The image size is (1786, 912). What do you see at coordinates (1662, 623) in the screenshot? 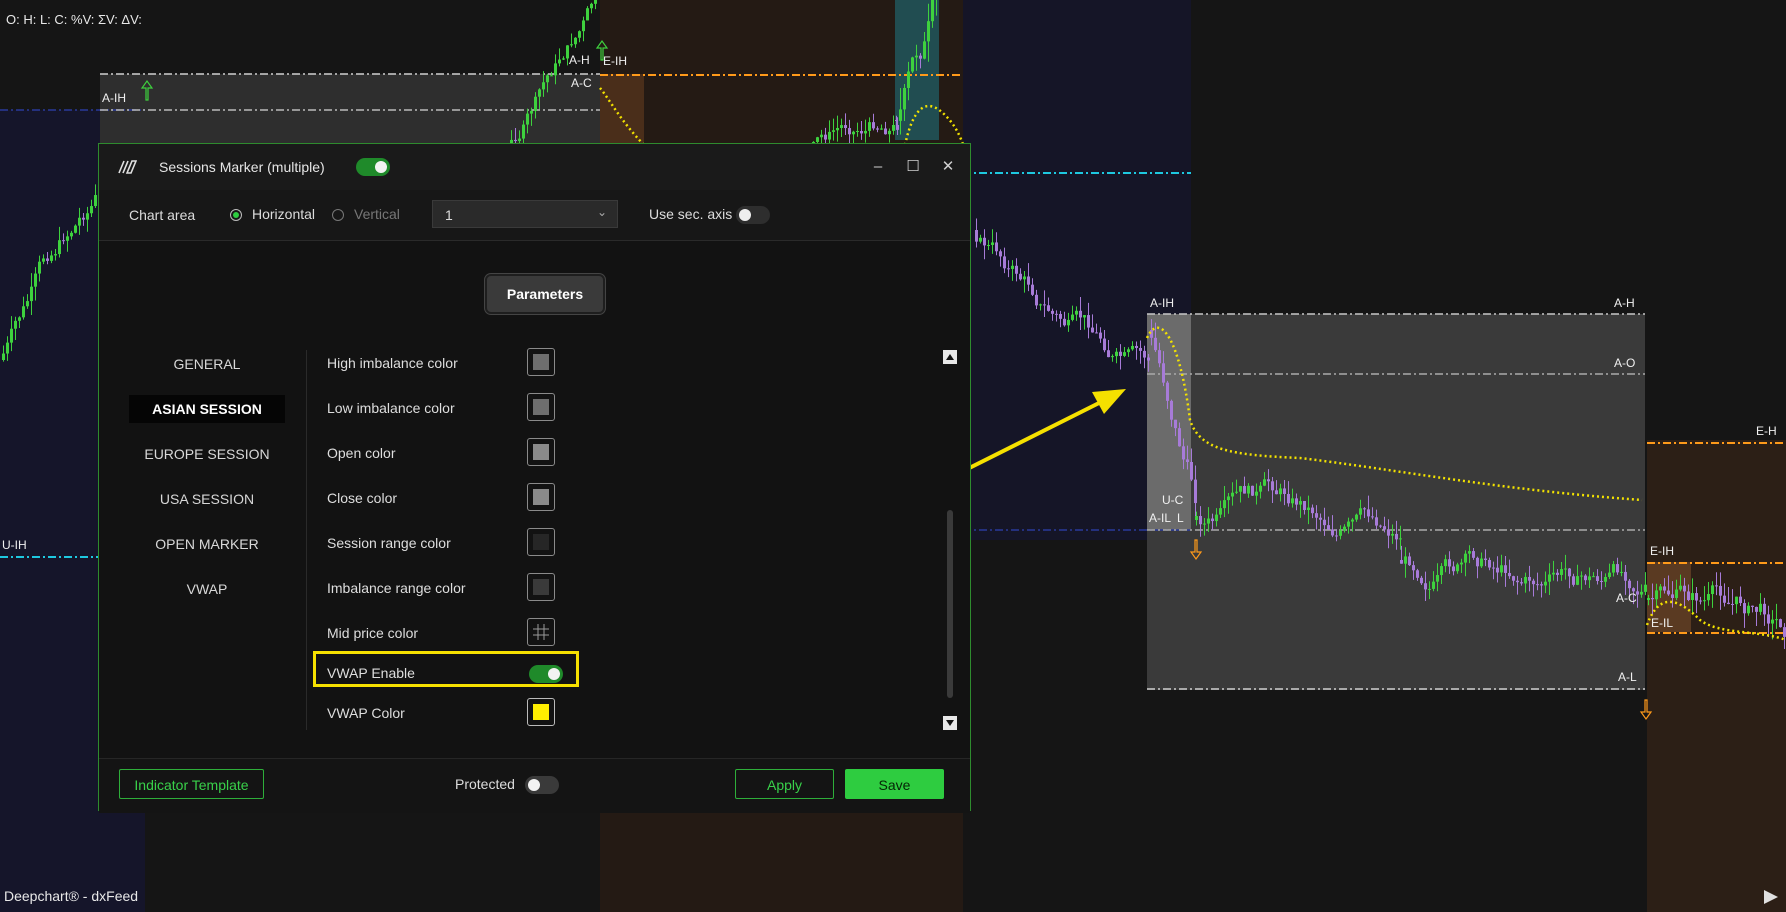
I see `label-e-il: E-IL` at bounding box center [1662, 623].